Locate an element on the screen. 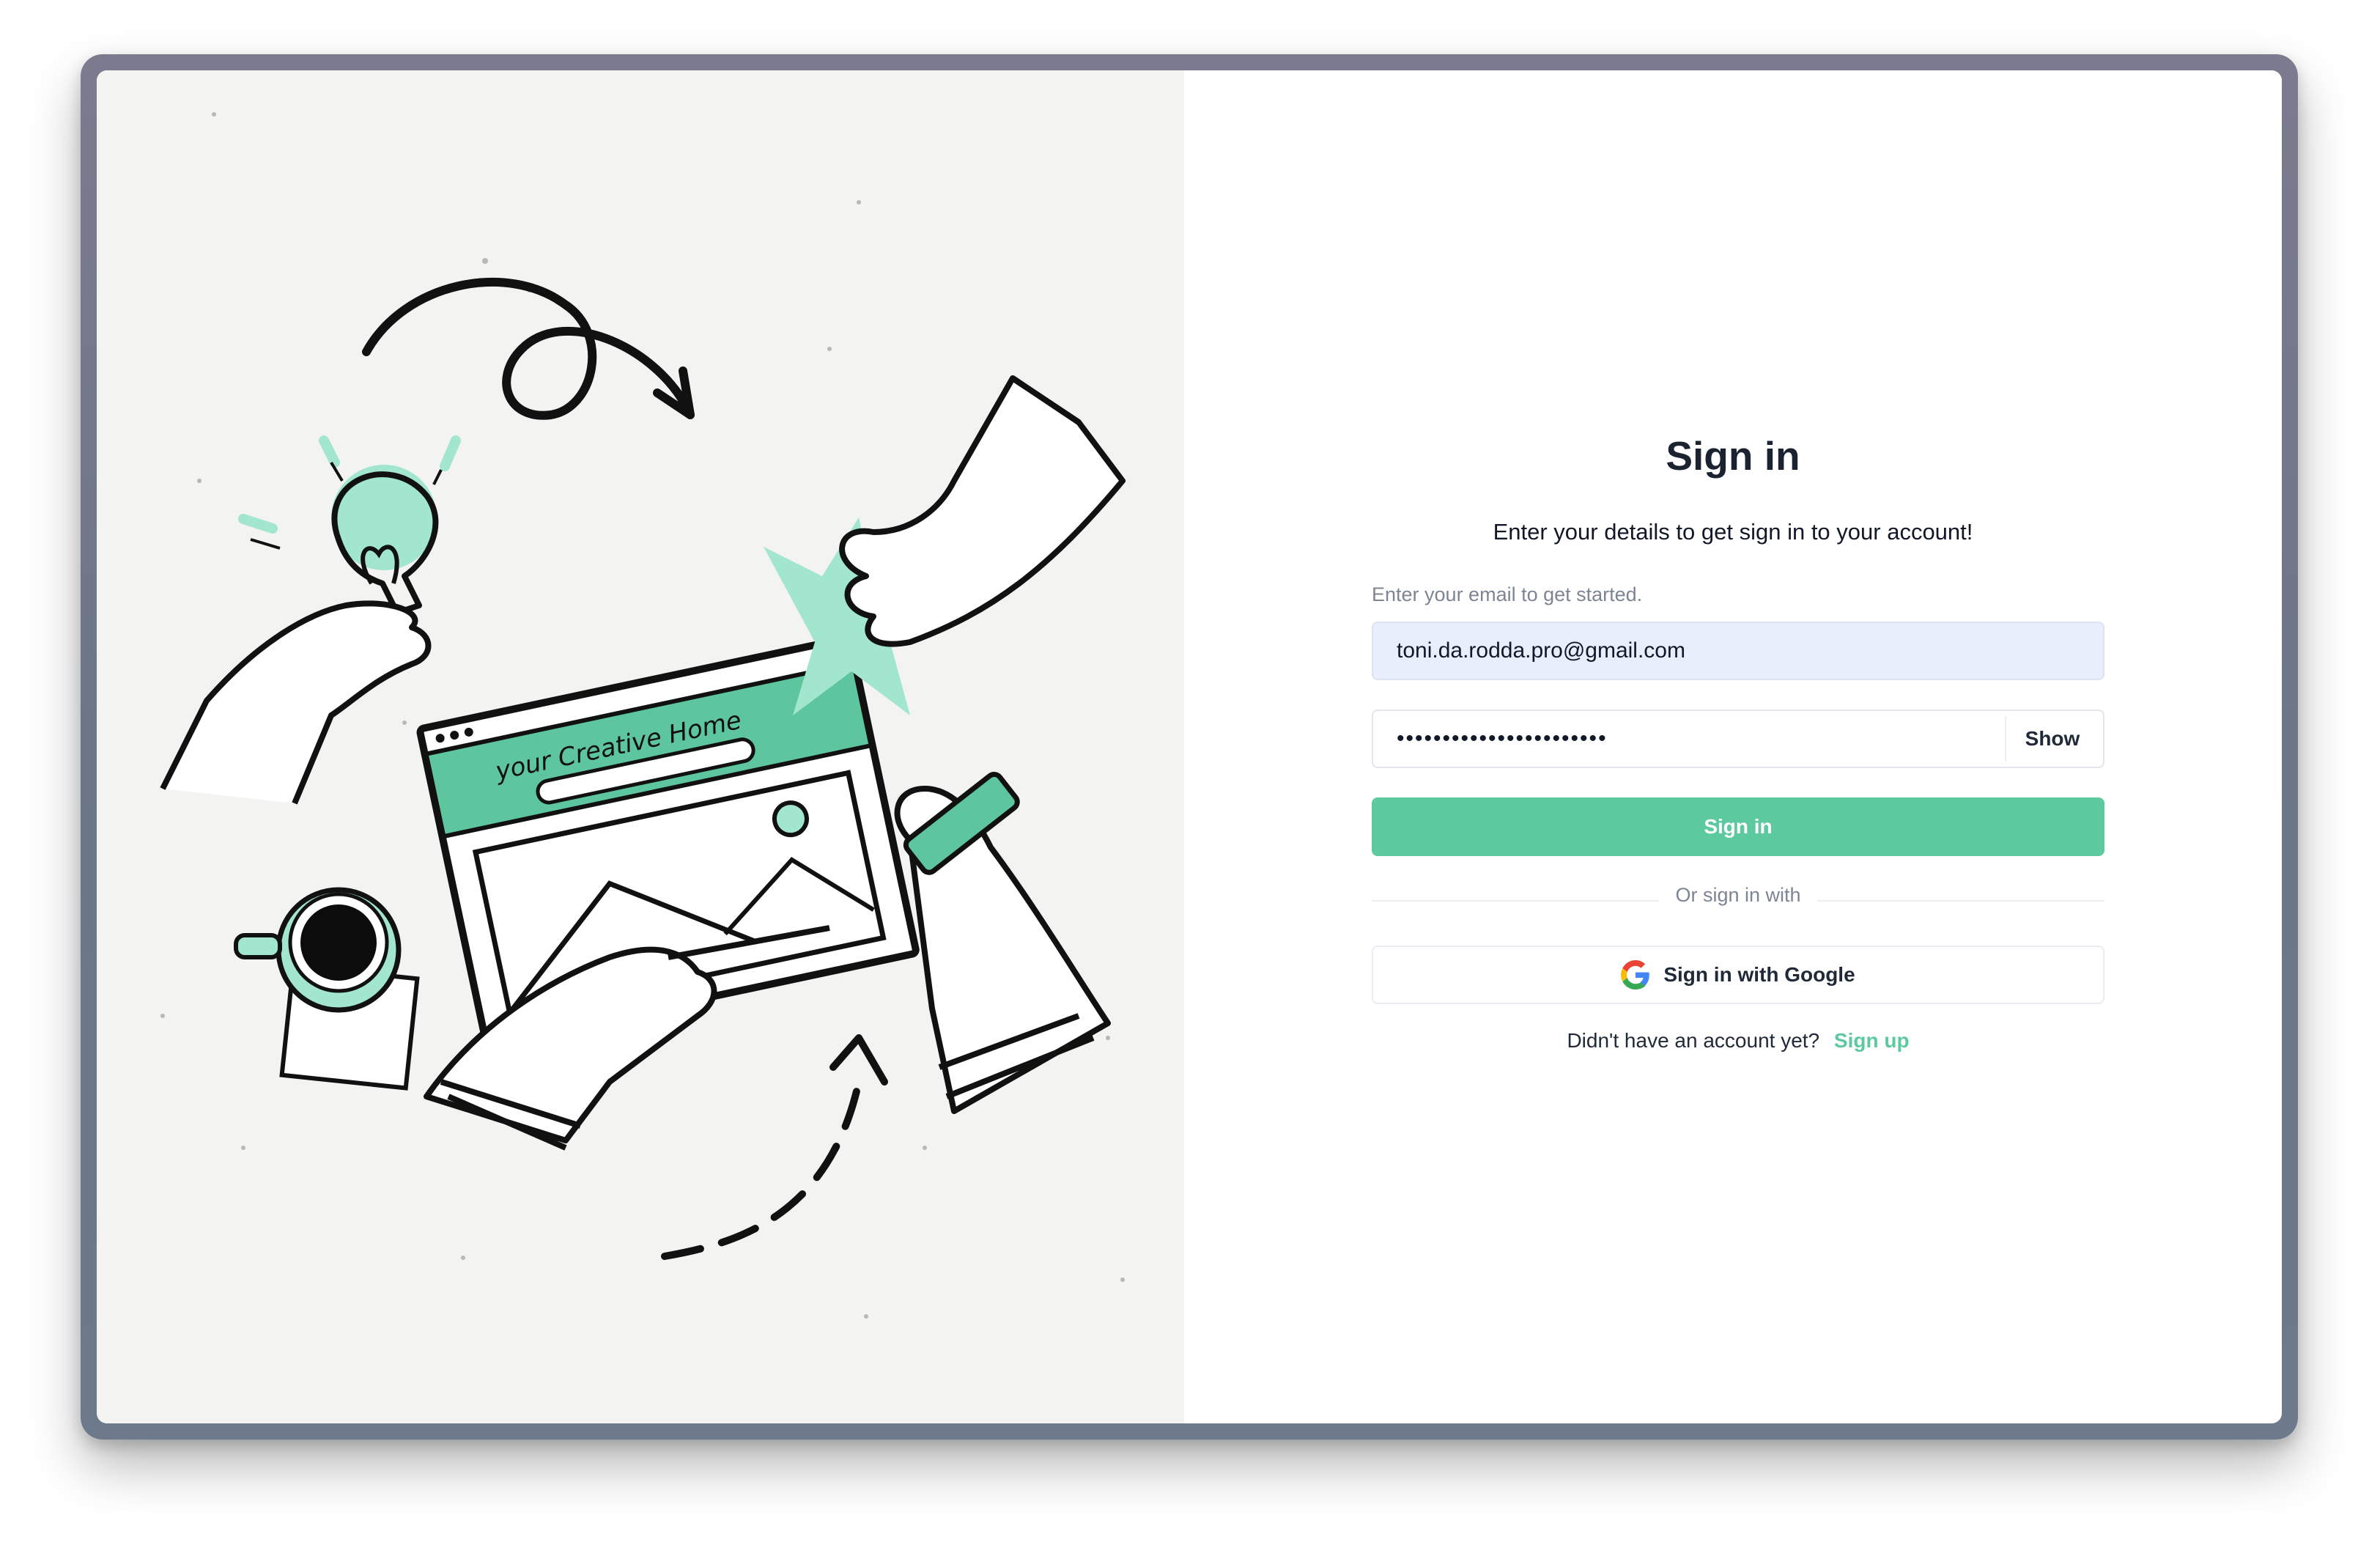 The width and height of the screenshot is (2380, 1548). curved-arrow-top is located at coordinates (528, 349).